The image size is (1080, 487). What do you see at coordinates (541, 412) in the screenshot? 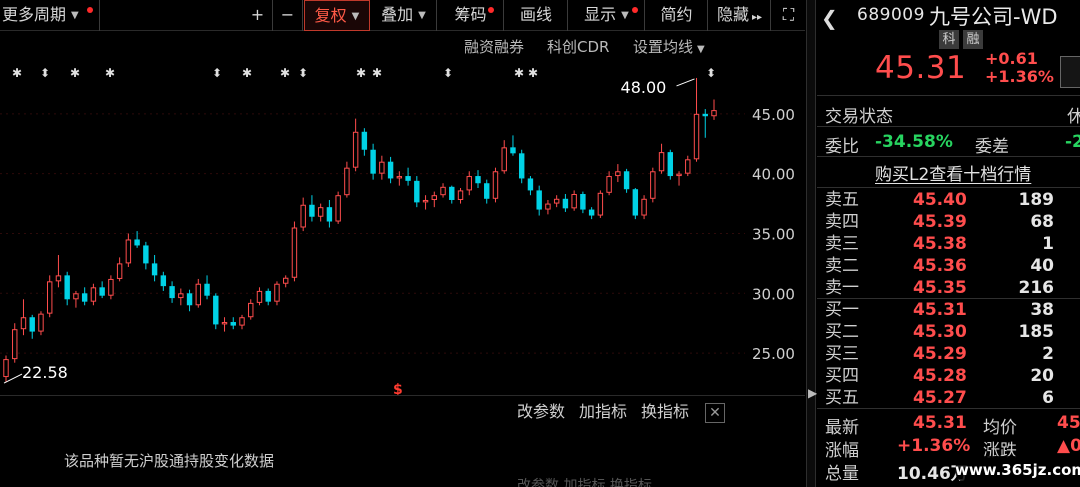
I see `change-params-button: 改参数` at bounding box center [541, 412].